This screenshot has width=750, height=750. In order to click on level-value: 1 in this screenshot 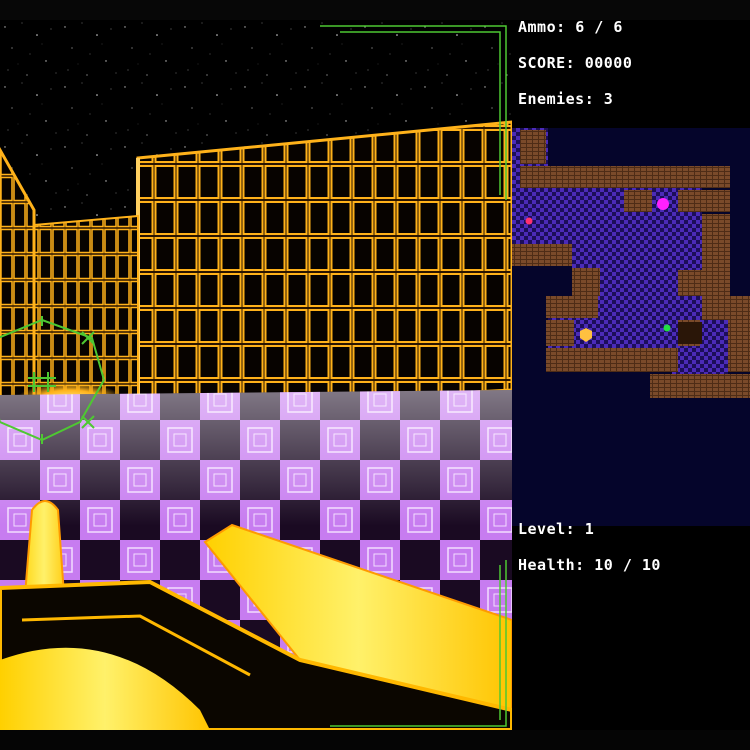, I will do `click(589, 529)`.